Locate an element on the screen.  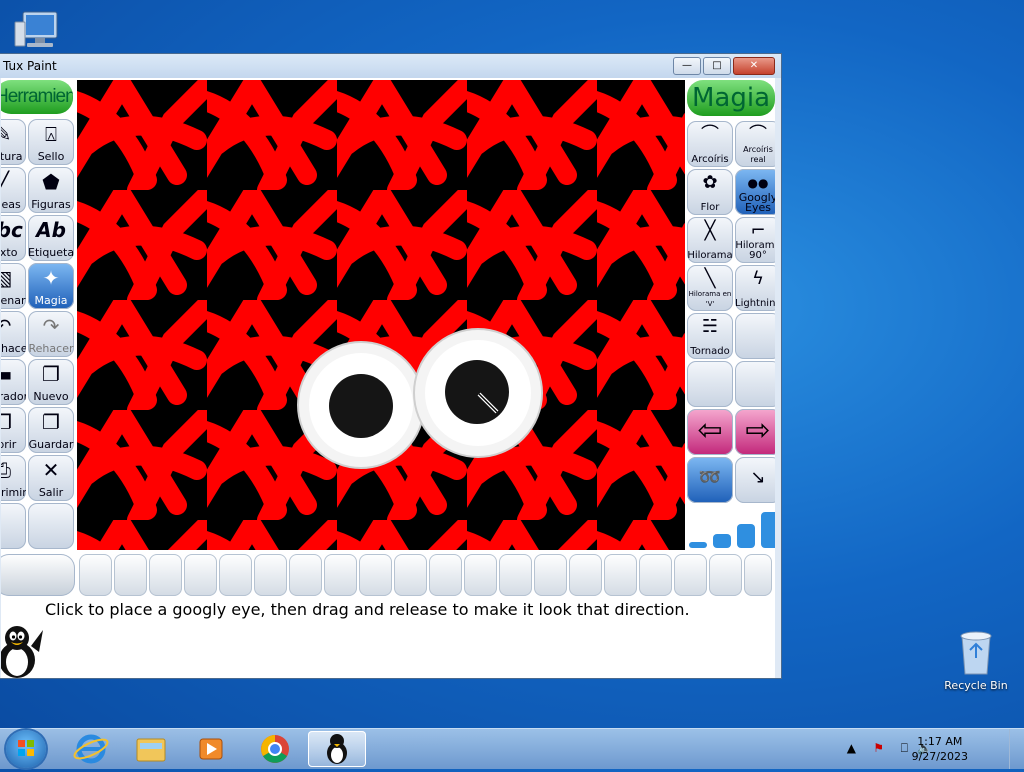
lines-icon: ╱ is located at coordinates (5, 182).